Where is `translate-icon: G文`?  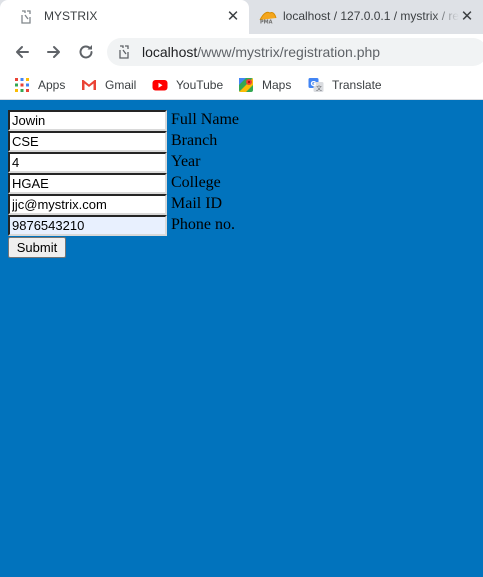
translate-icon: G文 is located at coordinates (316, 85).